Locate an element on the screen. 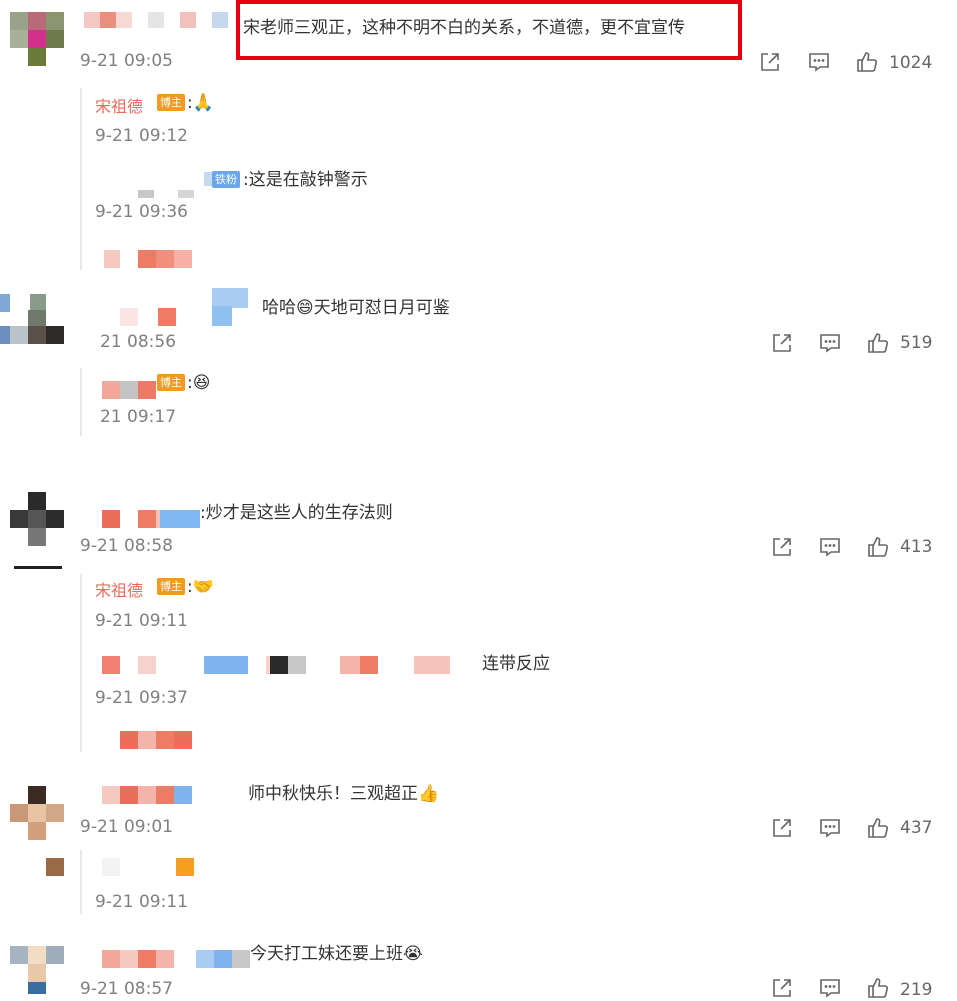 The height and width of the screenshot is (1001, 957). reply-time: 9-21 09:12 is located at coordinates (141, 136).